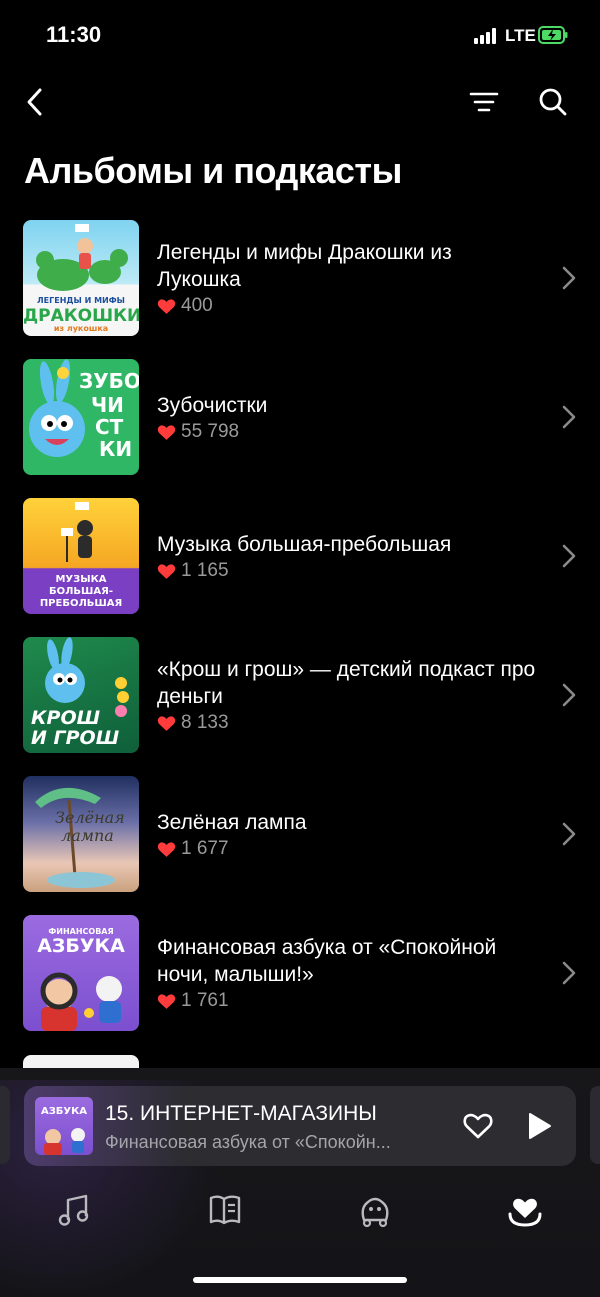  I want to click on likes-count: 55 798, so click(210, 431).